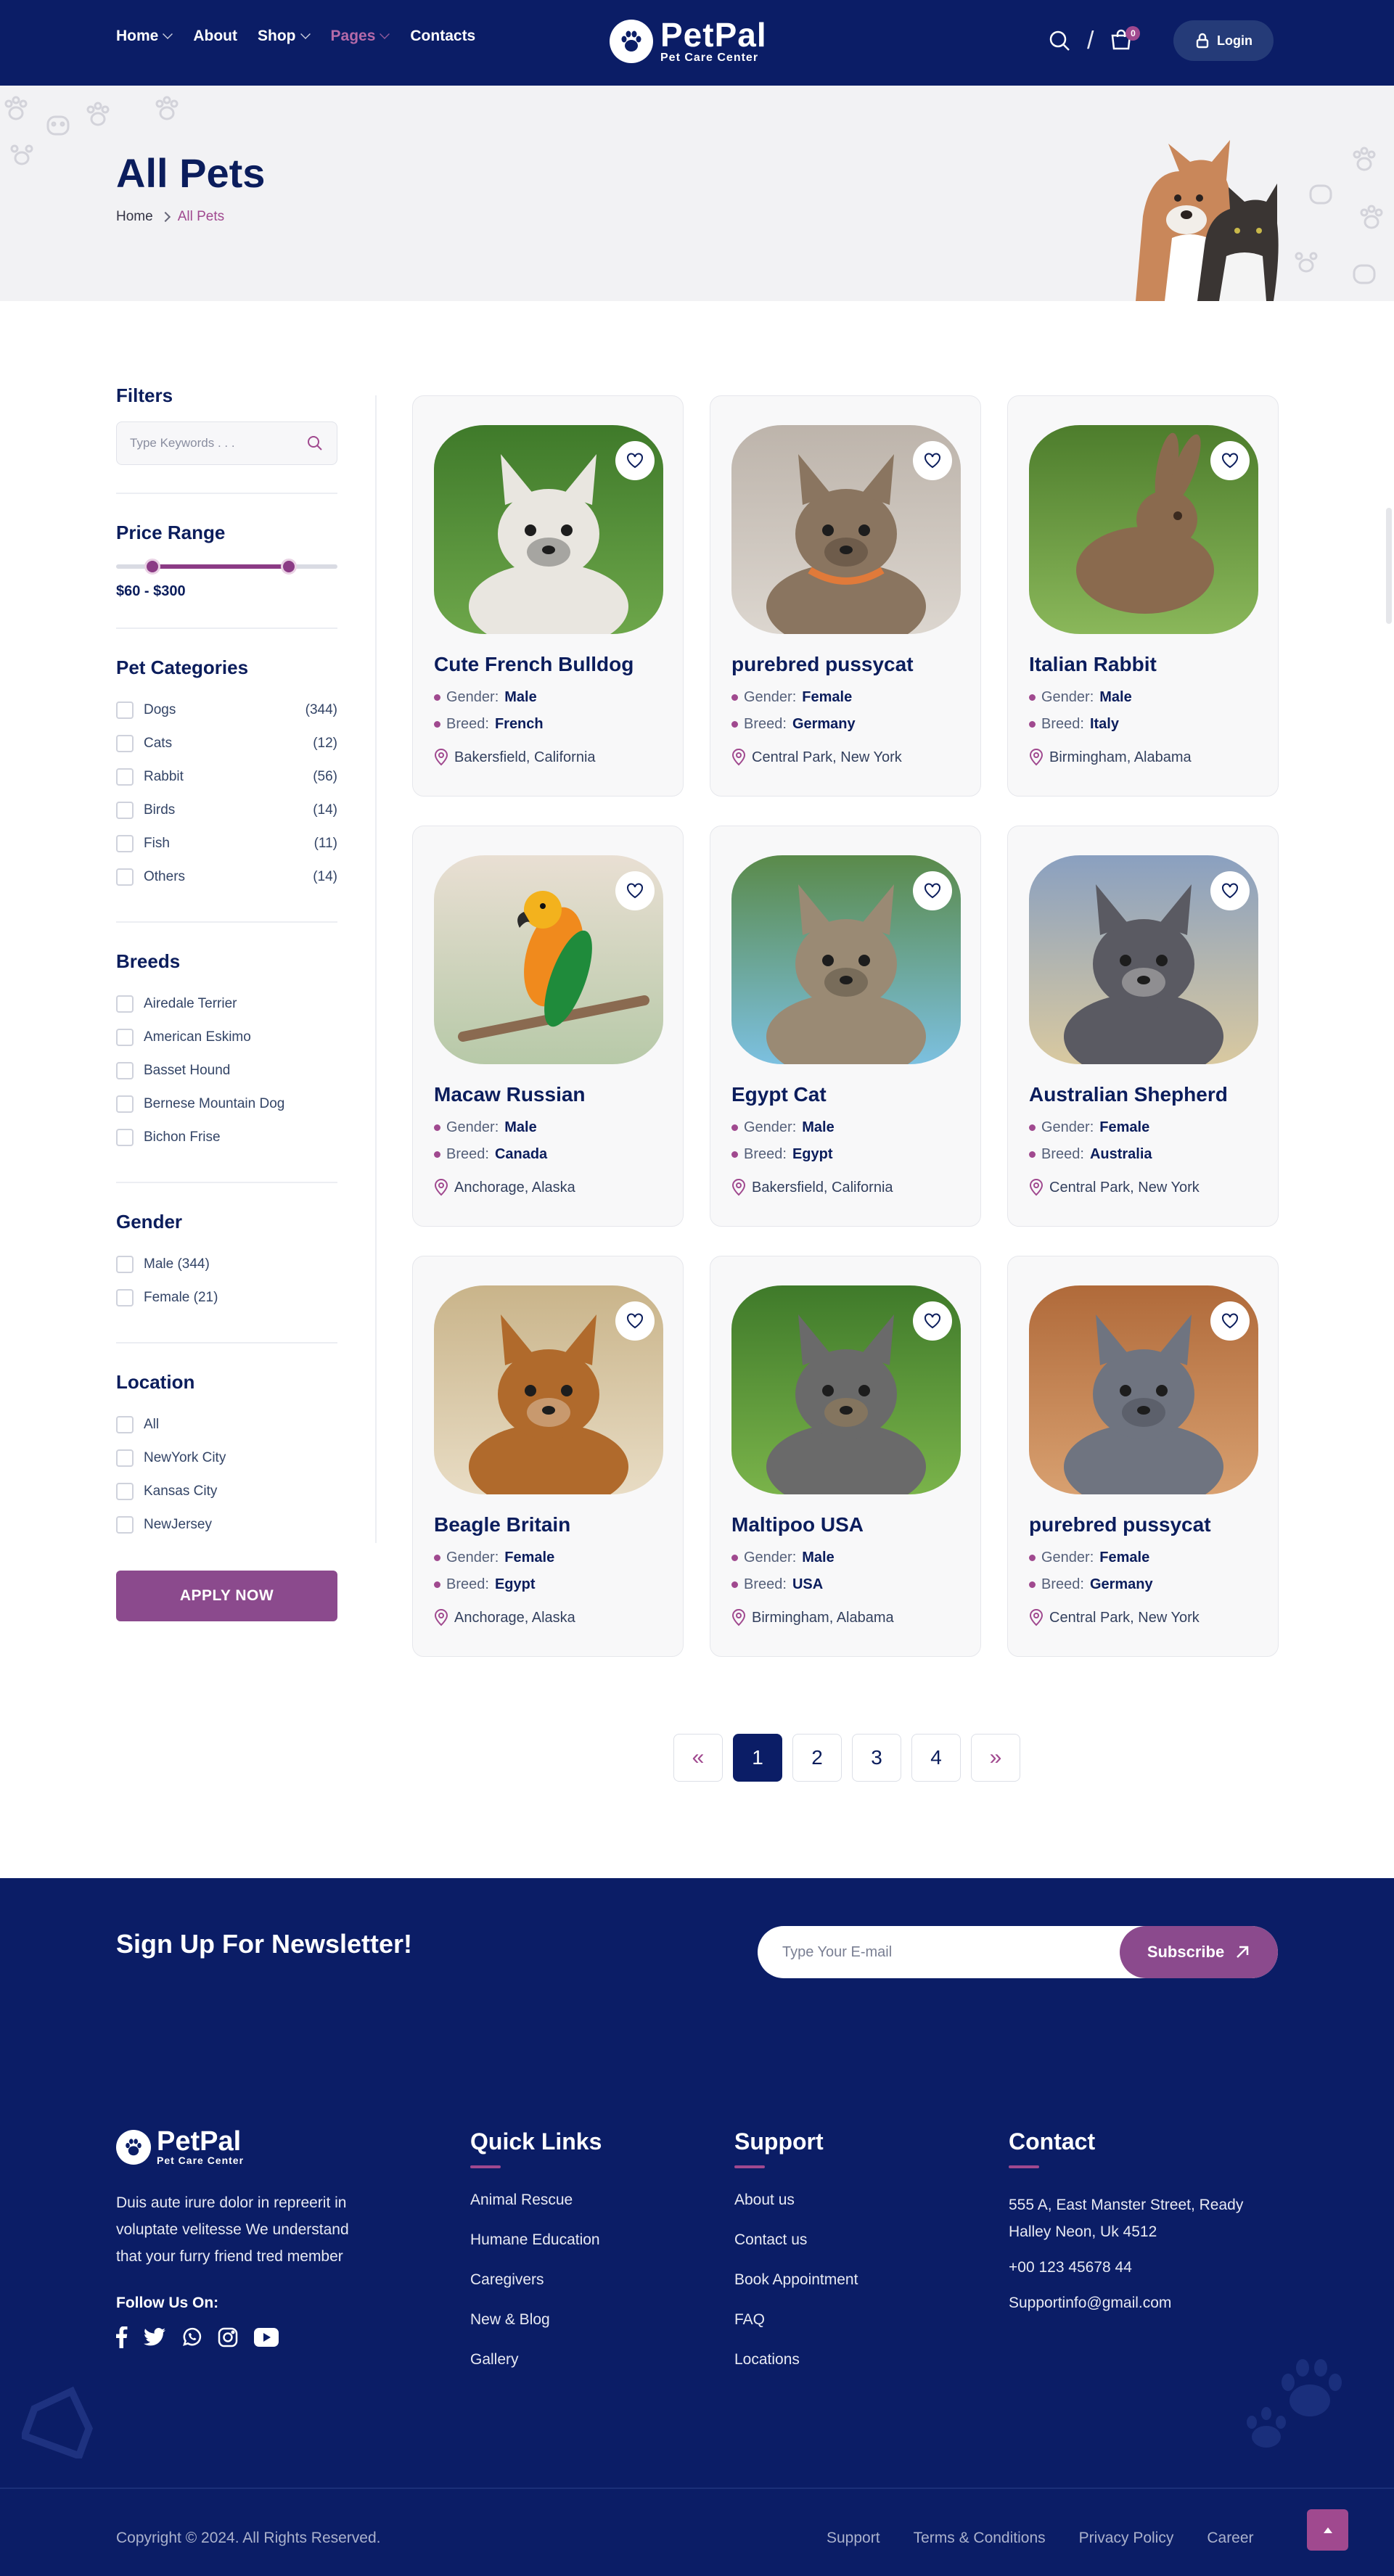 This screenshot has height=2576, width=1394. What do you see at coordinates (134, 217) in the screenshot?
I see `breadcrumb-home: Home` at bounding box center [134, 217].